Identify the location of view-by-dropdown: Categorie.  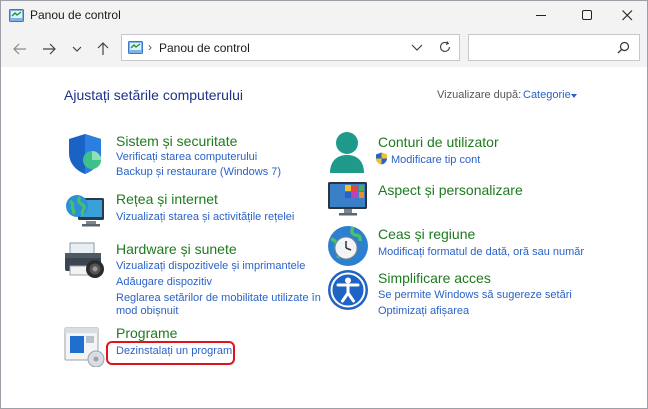
(547, 95).